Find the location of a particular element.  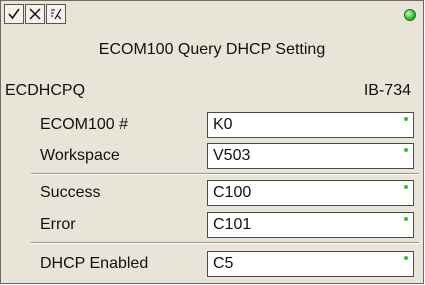

error-value: C101 is located at coordinates (232, 224).